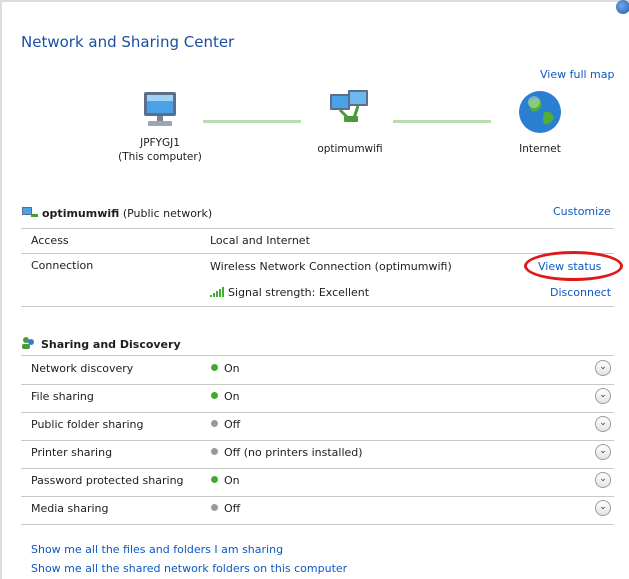  Describe the element at coordinates (81, 213) in the screenshot. I see `network-name-heading: optimumwifi` at that location.